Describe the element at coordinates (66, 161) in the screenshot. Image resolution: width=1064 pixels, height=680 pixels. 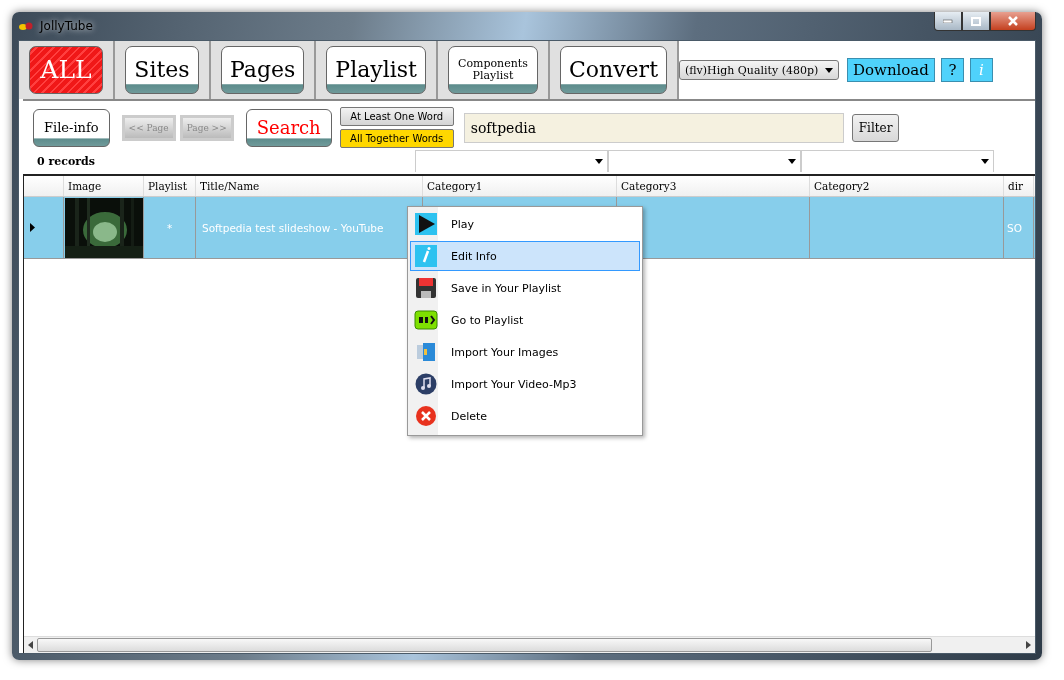
I see `record-count: 0 records` at that location.